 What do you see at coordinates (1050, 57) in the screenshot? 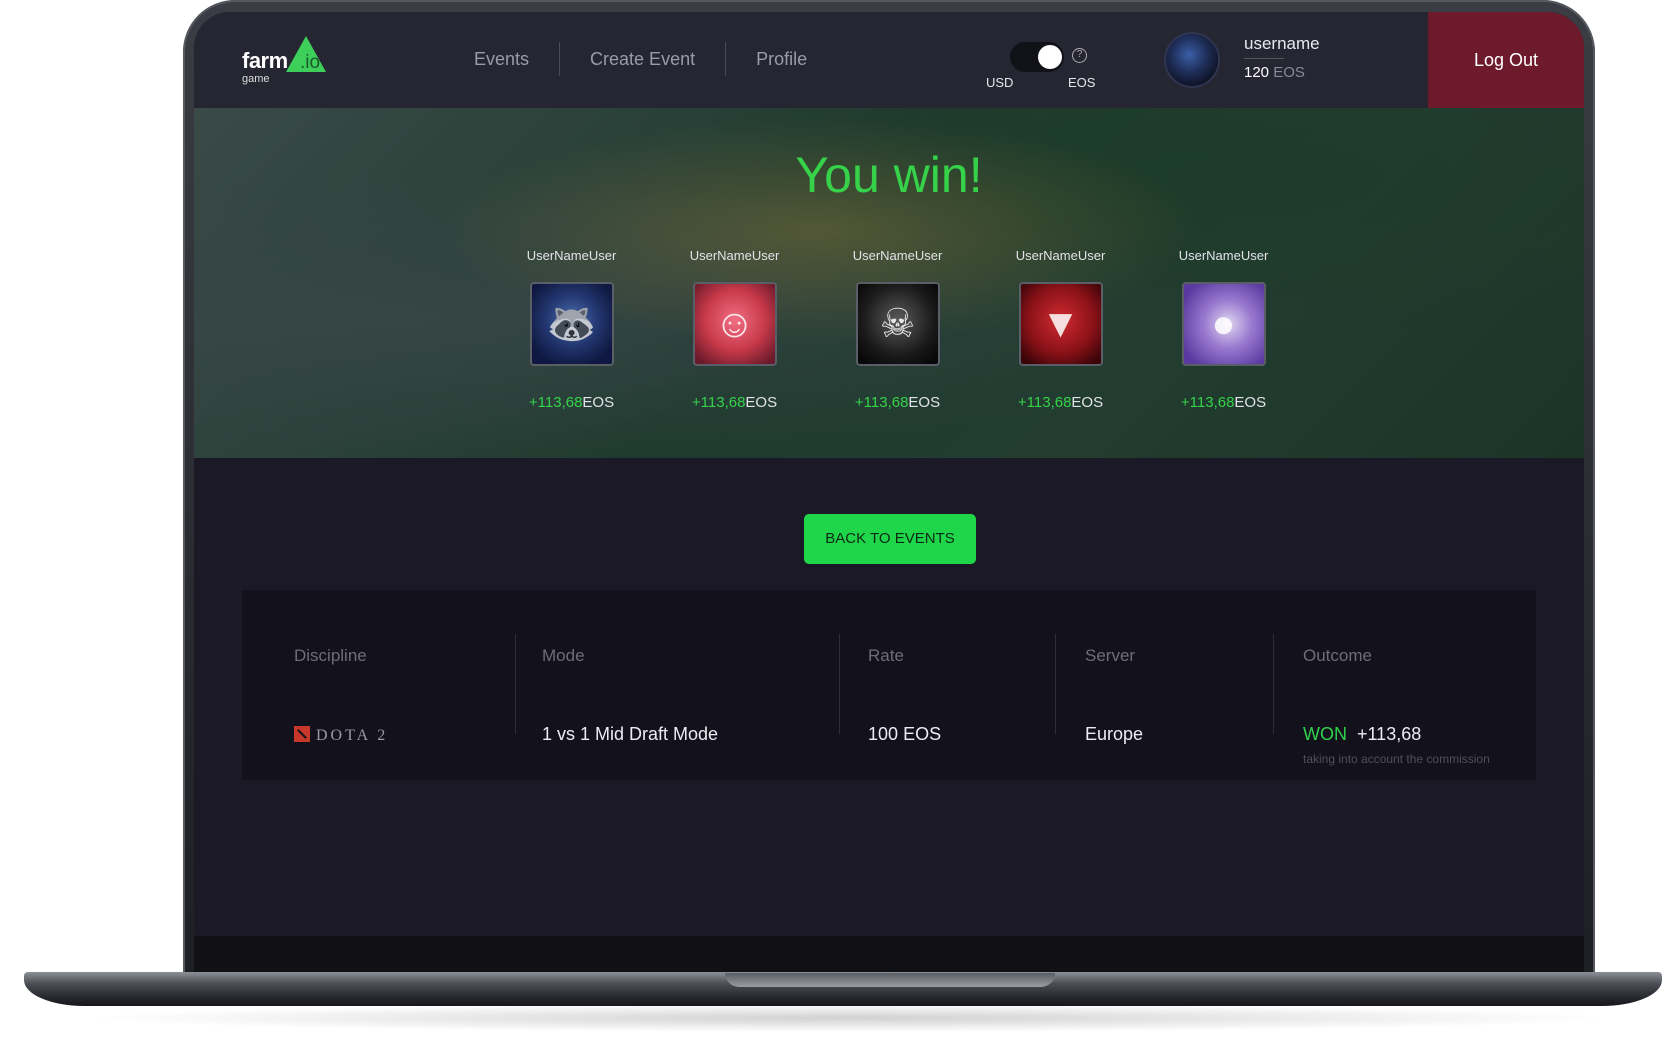
I see `toggle-knob` at bounding box center [1050, 57].